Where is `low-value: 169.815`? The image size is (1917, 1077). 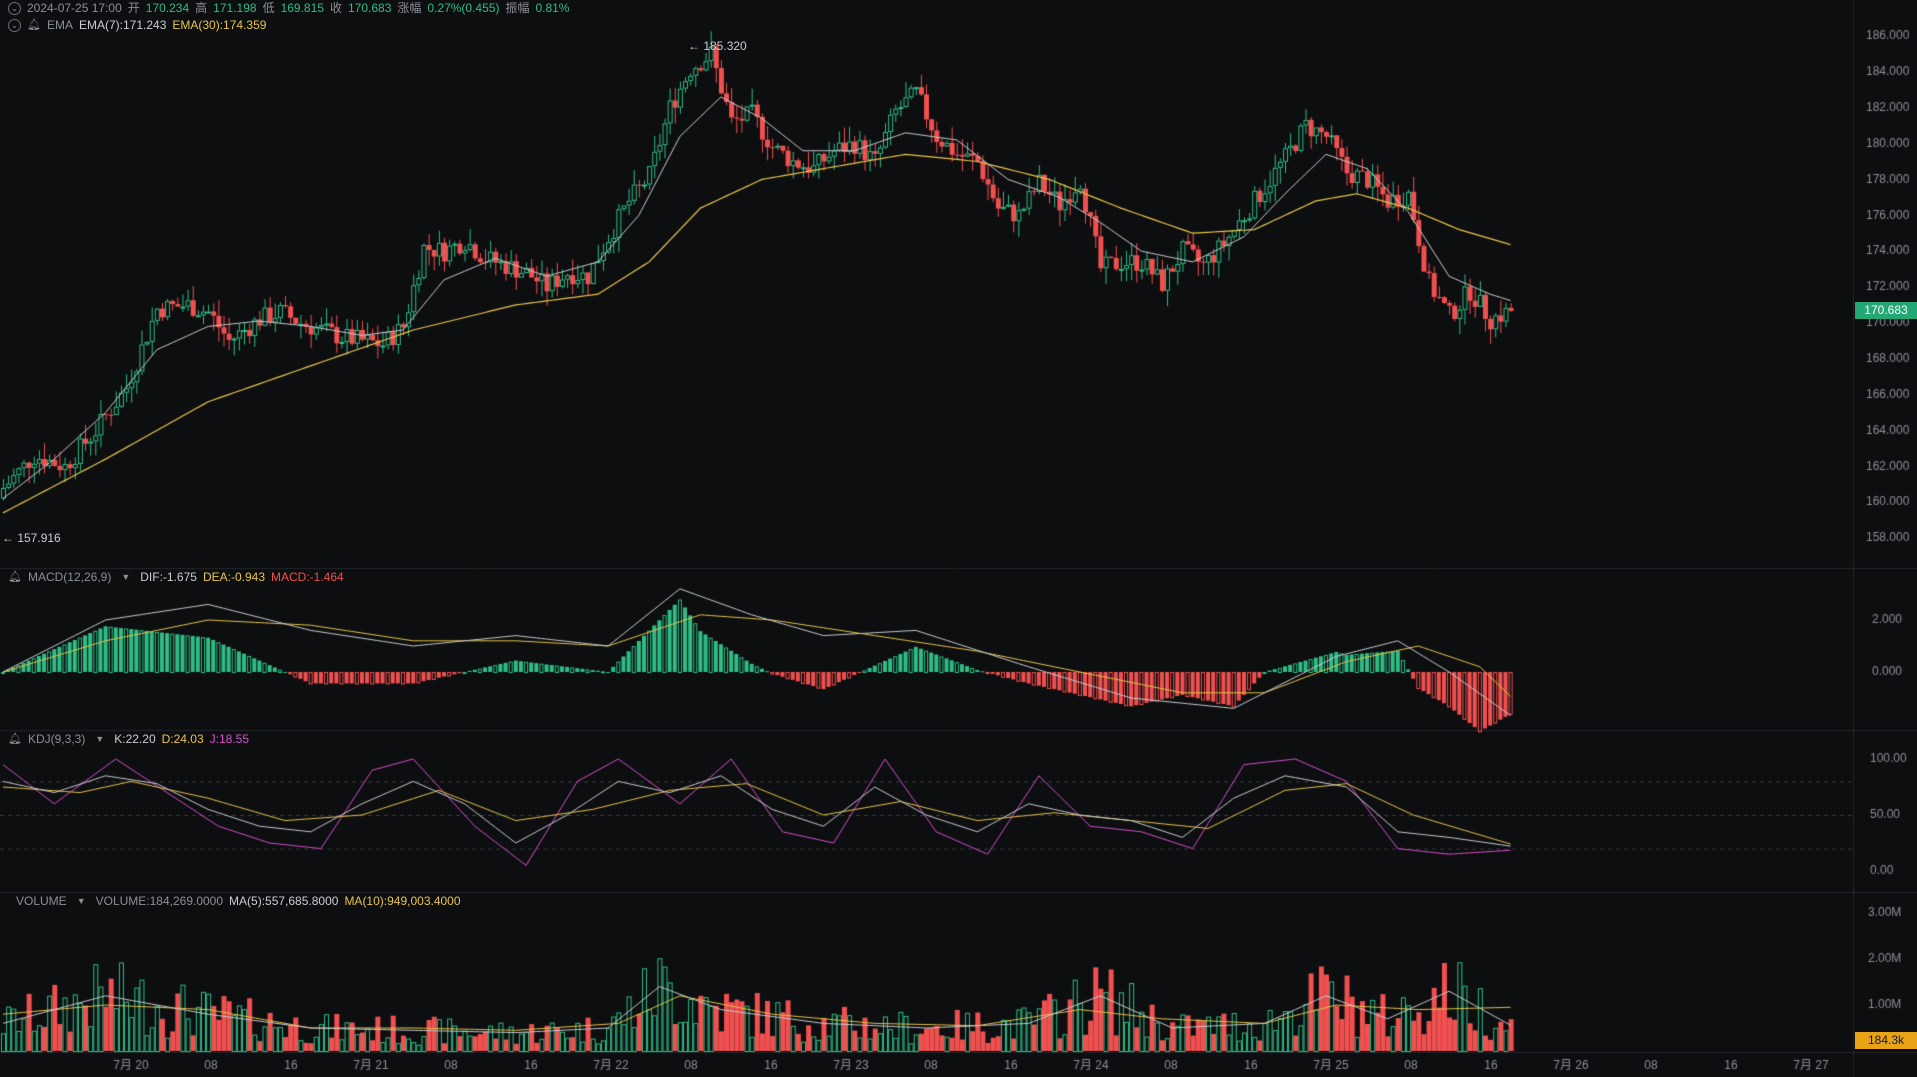 low-value: 169.815 is located at coordinates (302, 8).